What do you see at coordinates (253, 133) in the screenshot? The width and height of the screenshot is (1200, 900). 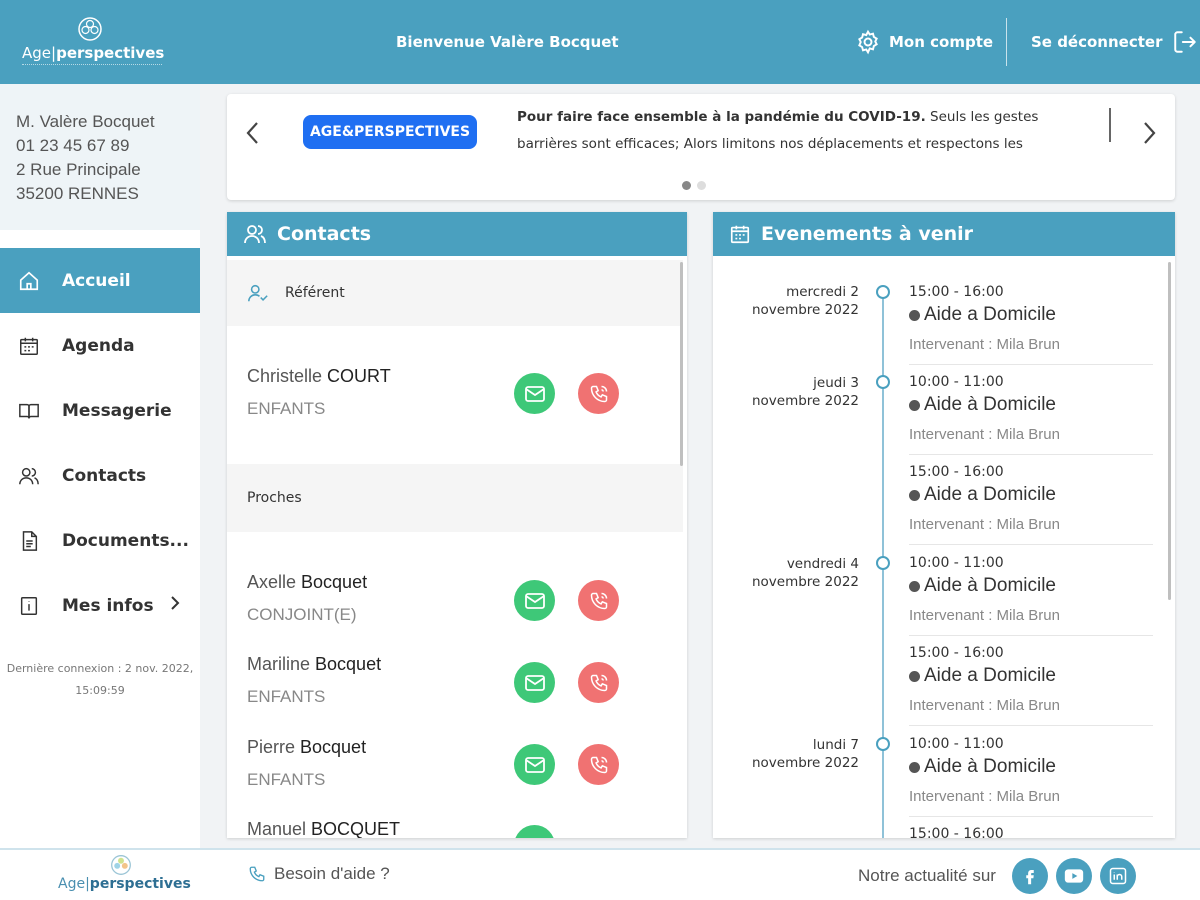 I see `chevron-left-icon` at bounding box center [253, 133].